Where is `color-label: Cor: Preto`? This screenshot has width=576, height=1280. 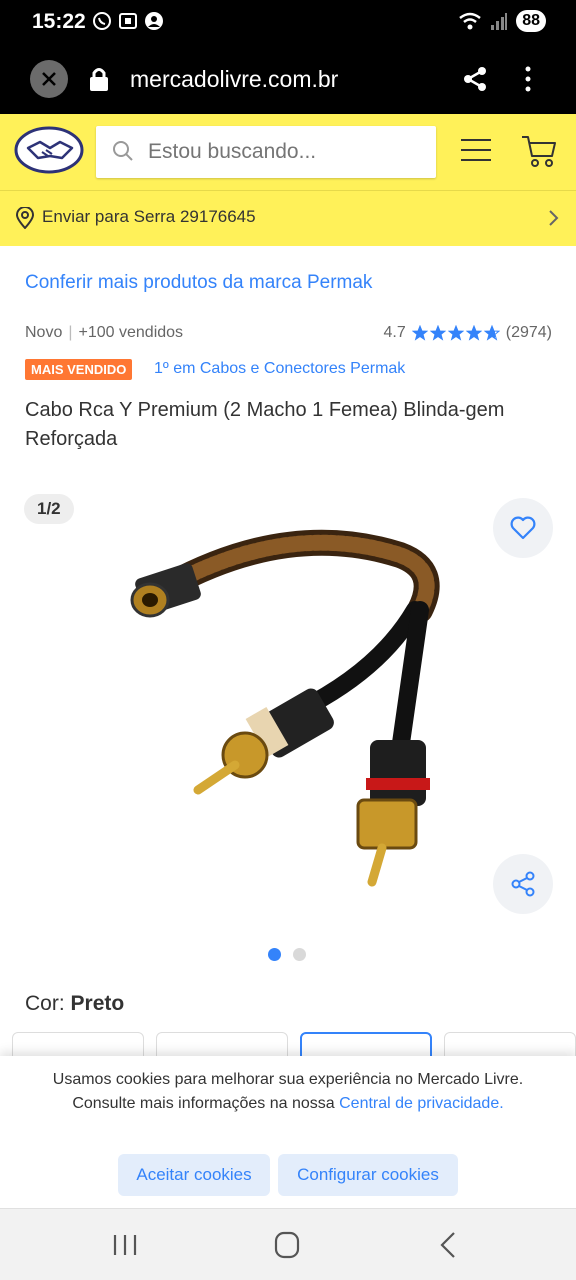 color-label: Cor: Preto is located at coordinates (74, 1004).